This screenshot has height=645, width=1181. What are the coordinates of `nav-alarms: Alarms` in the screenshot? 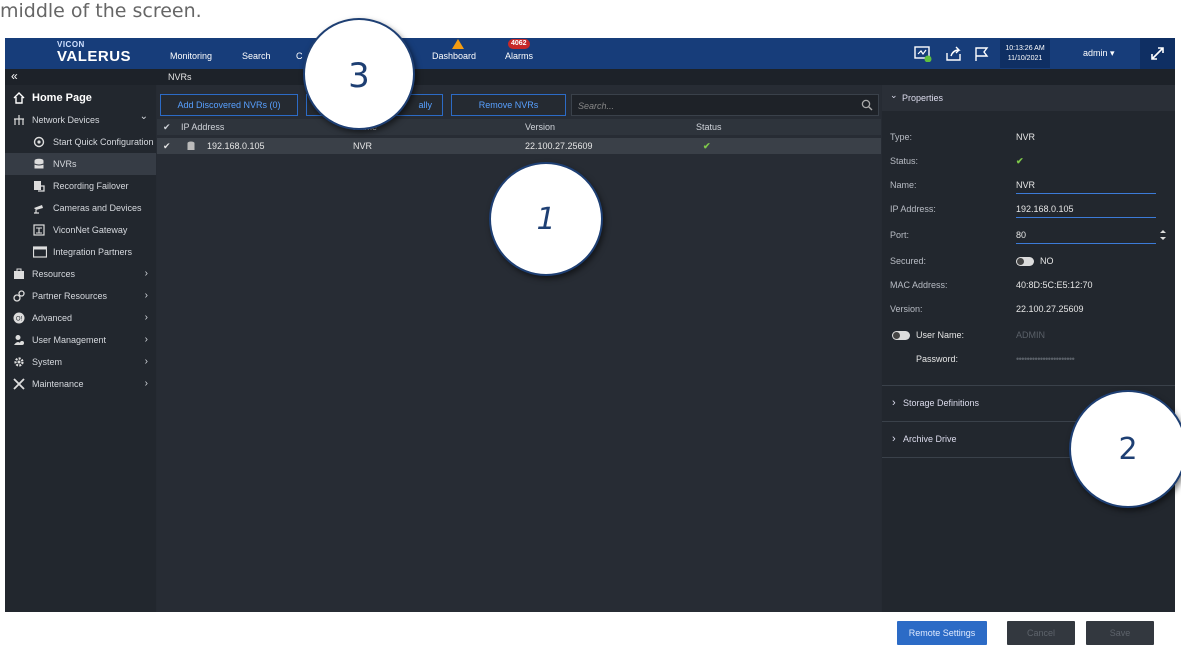 It's located at (519, 53).